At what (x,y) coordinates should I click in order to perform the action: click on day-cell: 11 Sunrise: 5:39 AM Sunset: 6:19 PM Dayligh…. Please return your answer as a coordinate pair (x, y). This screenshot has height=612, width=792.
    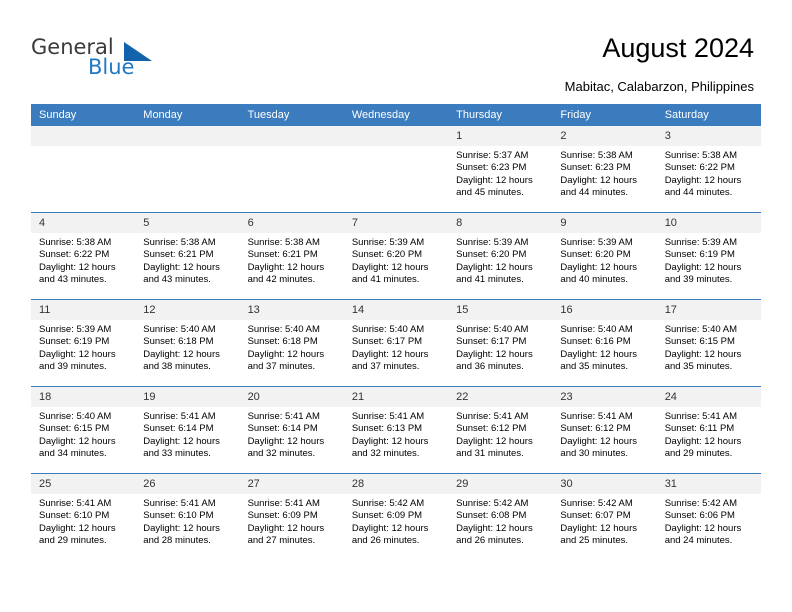
    Looking at the image, I should click on (83, 343).